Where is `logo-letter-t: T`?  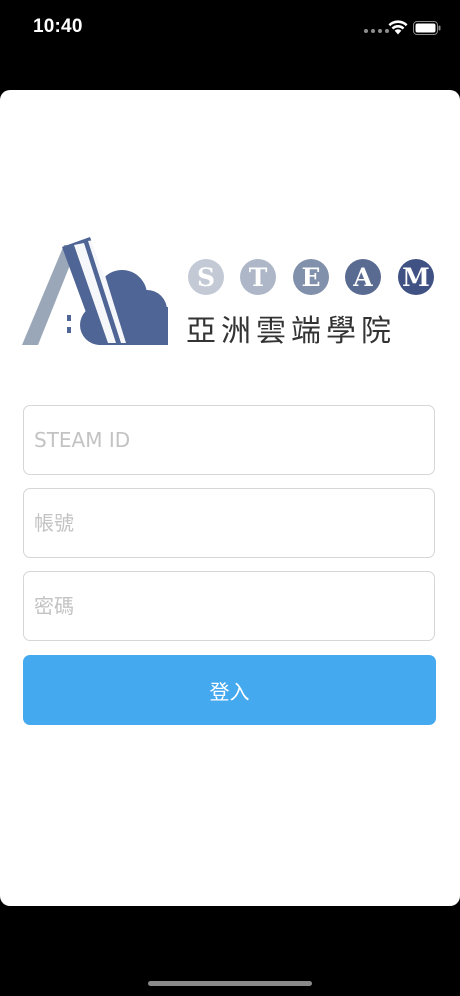 logo-letter-t: T is located at coordinates (258, 277).